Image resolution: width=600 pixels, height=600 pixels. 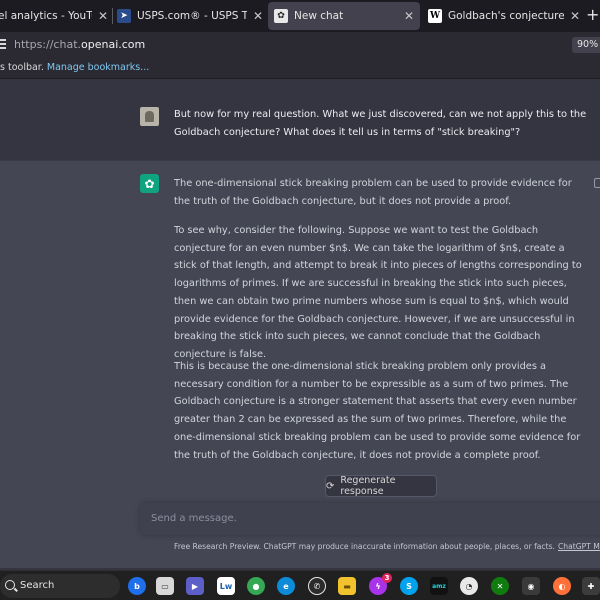 I want to click on tab-title: el analytics - YouTube Stu, so click(x=46, y=16).